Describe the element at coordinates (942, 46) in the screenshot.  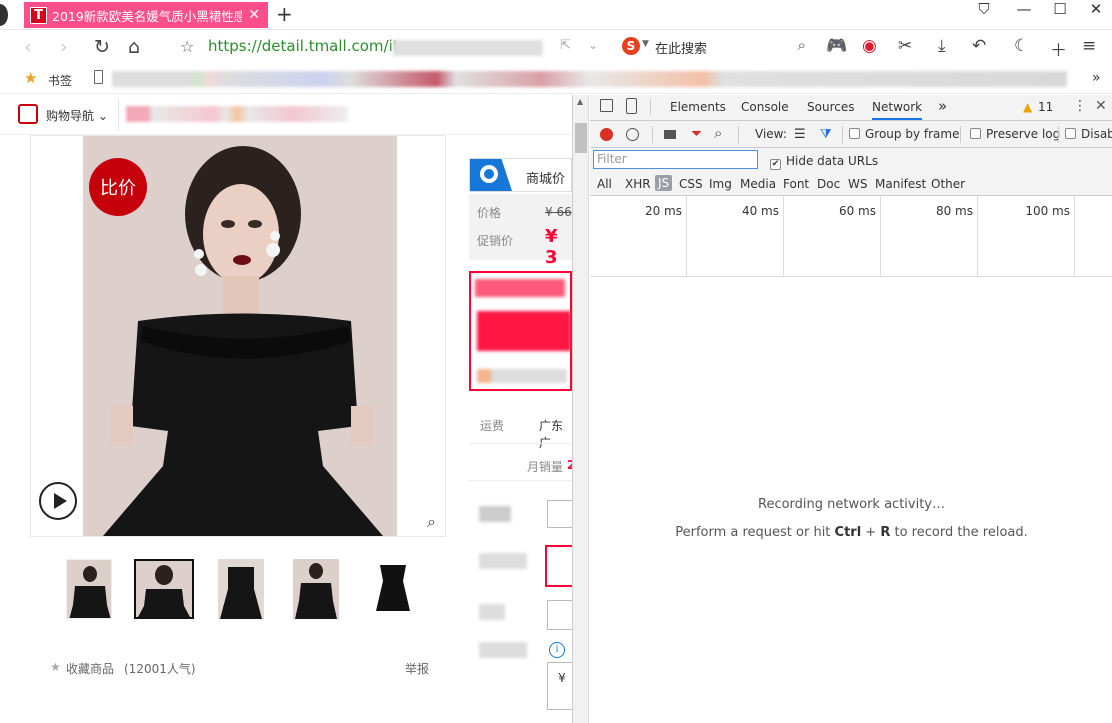
I see `download-icon: ⤓` at that location.